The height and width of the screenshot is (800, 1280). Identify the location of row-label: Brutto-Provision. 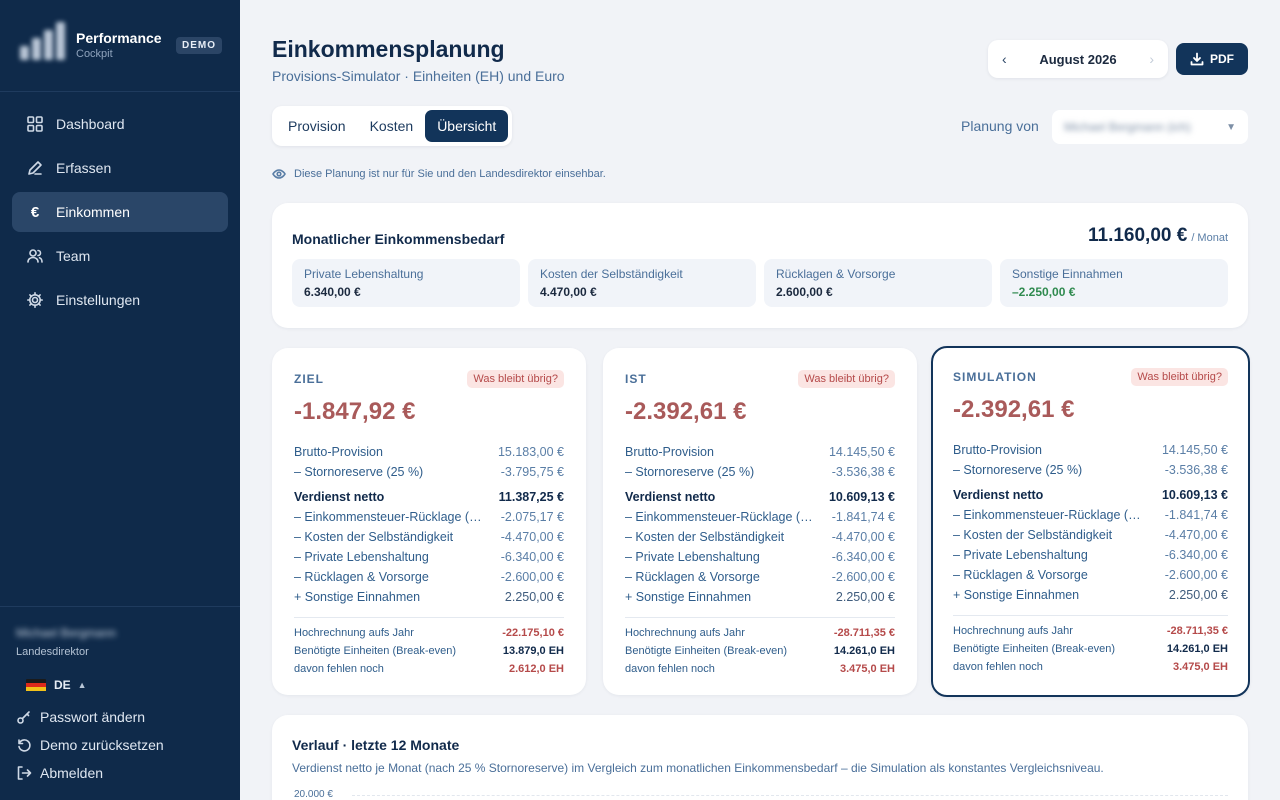
(338, 452).